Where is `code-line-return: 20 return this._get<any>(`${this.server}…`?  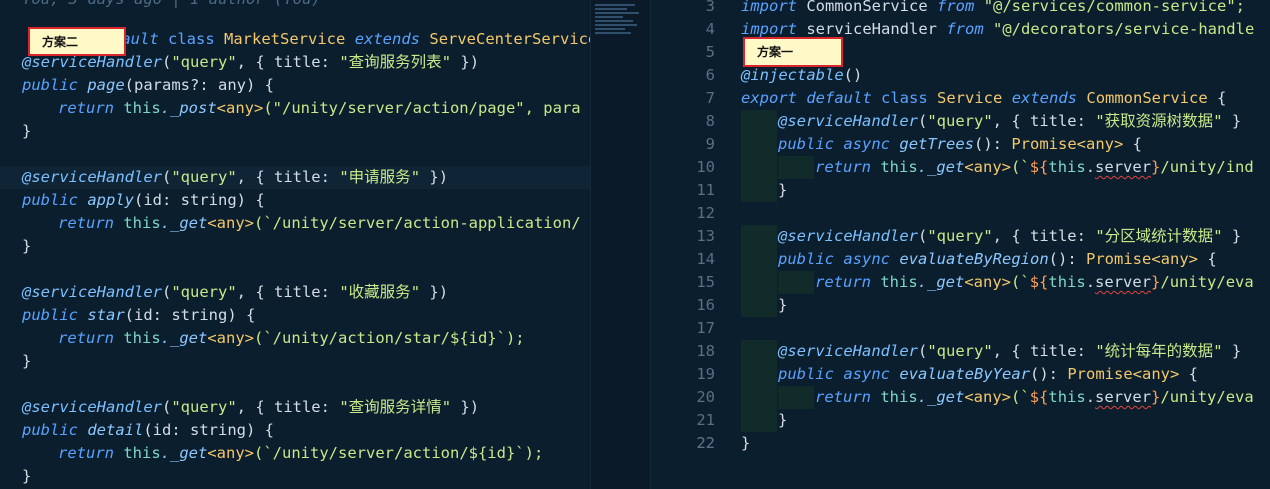 code-line-return: 20 return this._get<any>(`${this.server}… is located at coordinates (960, 397).